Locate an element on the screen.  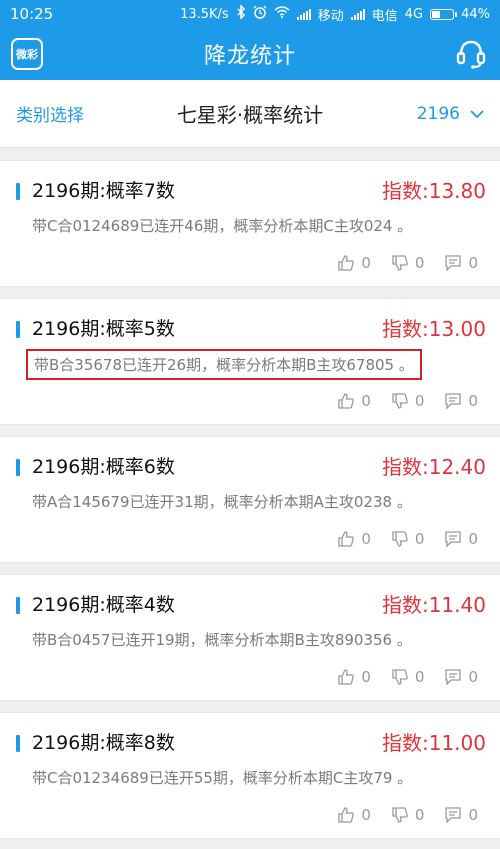
battery-icon is located at coordinates (444, 14).